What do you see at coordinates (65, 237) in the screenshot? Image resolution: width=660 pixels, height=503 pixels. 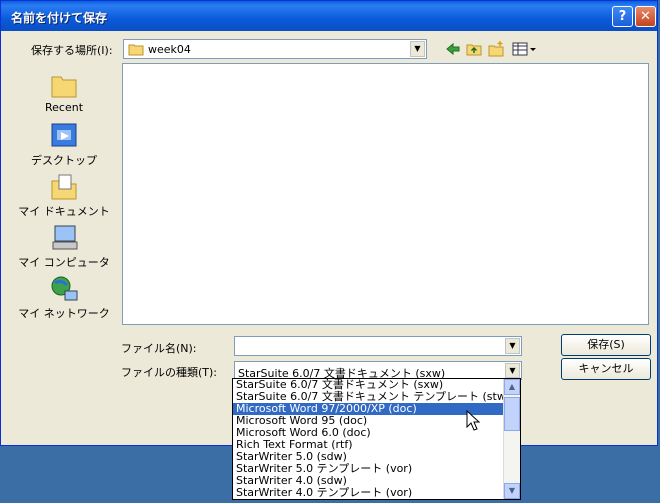 I see `my-computer-icon` at bounding box center [65, 237].